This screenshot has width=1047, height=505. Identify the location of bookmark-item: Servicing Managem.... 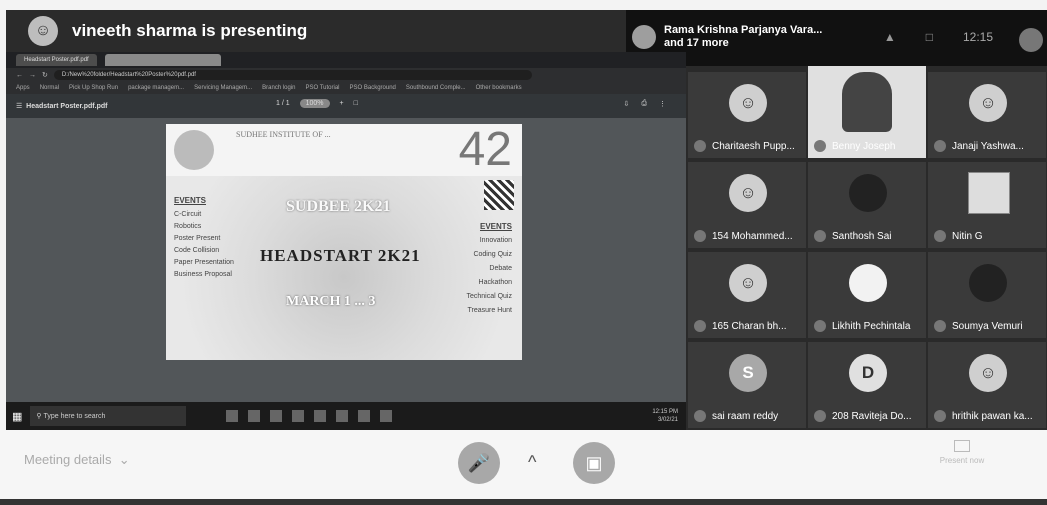
(223, 88).